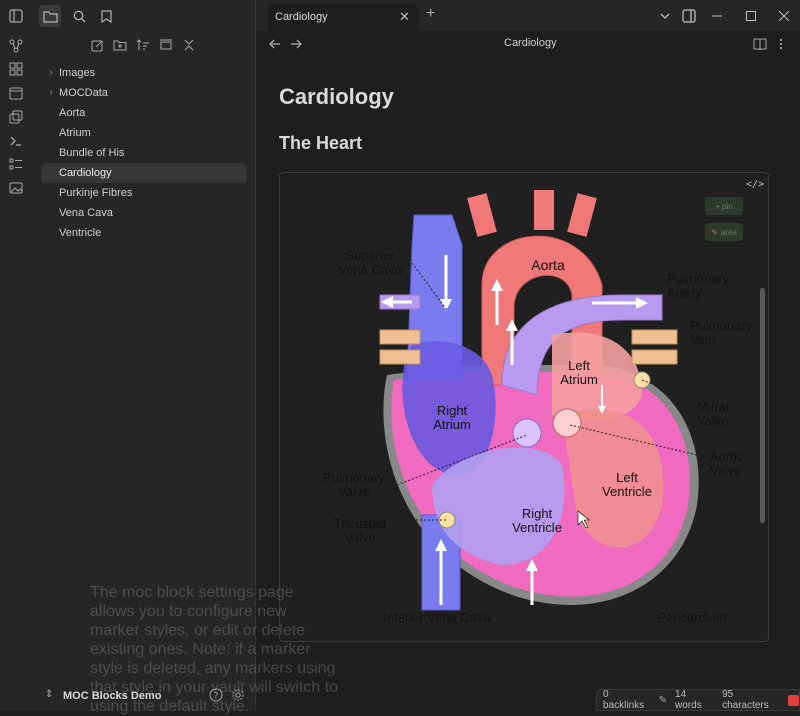 The width and height of the screenshot is (800, 716). Describe the element at coordinates (96, 193) in the screenshot. I see `file-item-label: Purkinje Fibres` at that location.